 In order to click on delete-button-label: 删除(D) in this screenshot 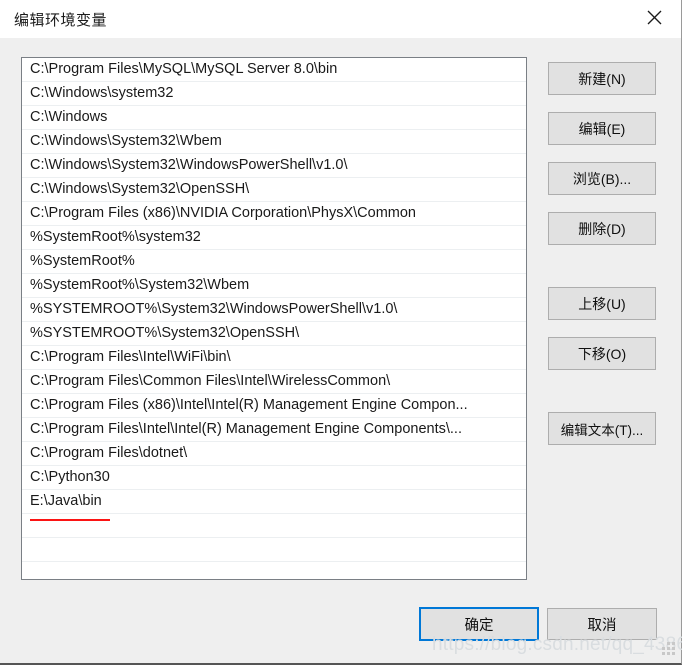, I will do `click(602, 228)`.